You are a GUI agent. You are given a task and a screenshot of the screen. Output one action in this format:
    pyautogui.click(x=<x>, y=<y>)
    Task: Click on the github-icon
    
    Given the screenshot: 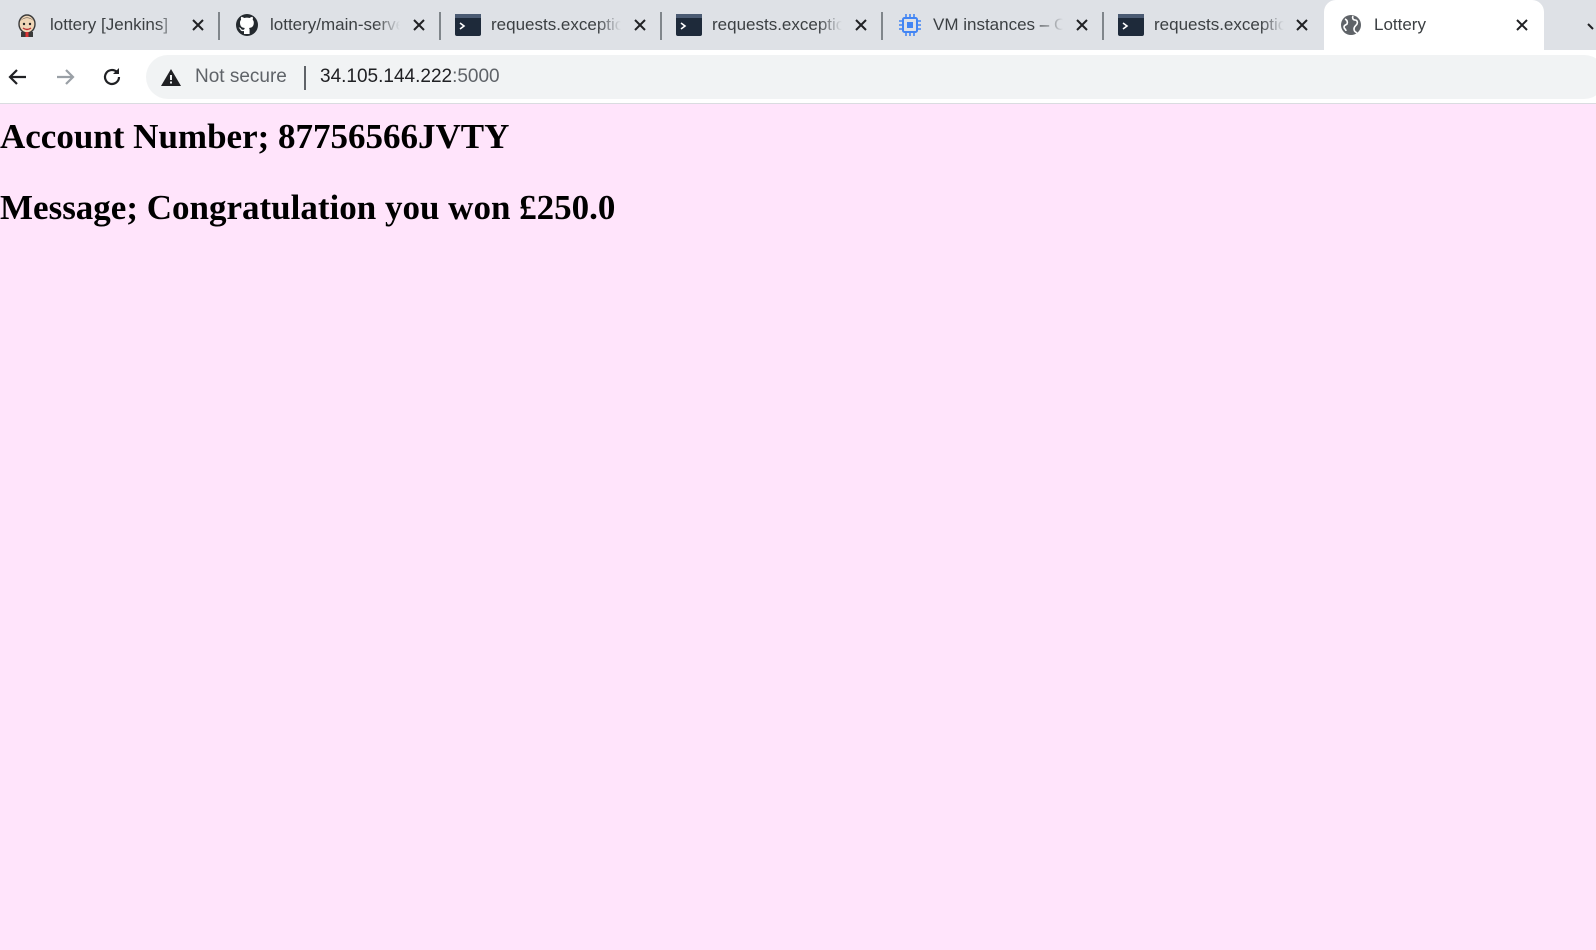 What is the action you would take?
    pyautogui.click(x=247, y=25)
    